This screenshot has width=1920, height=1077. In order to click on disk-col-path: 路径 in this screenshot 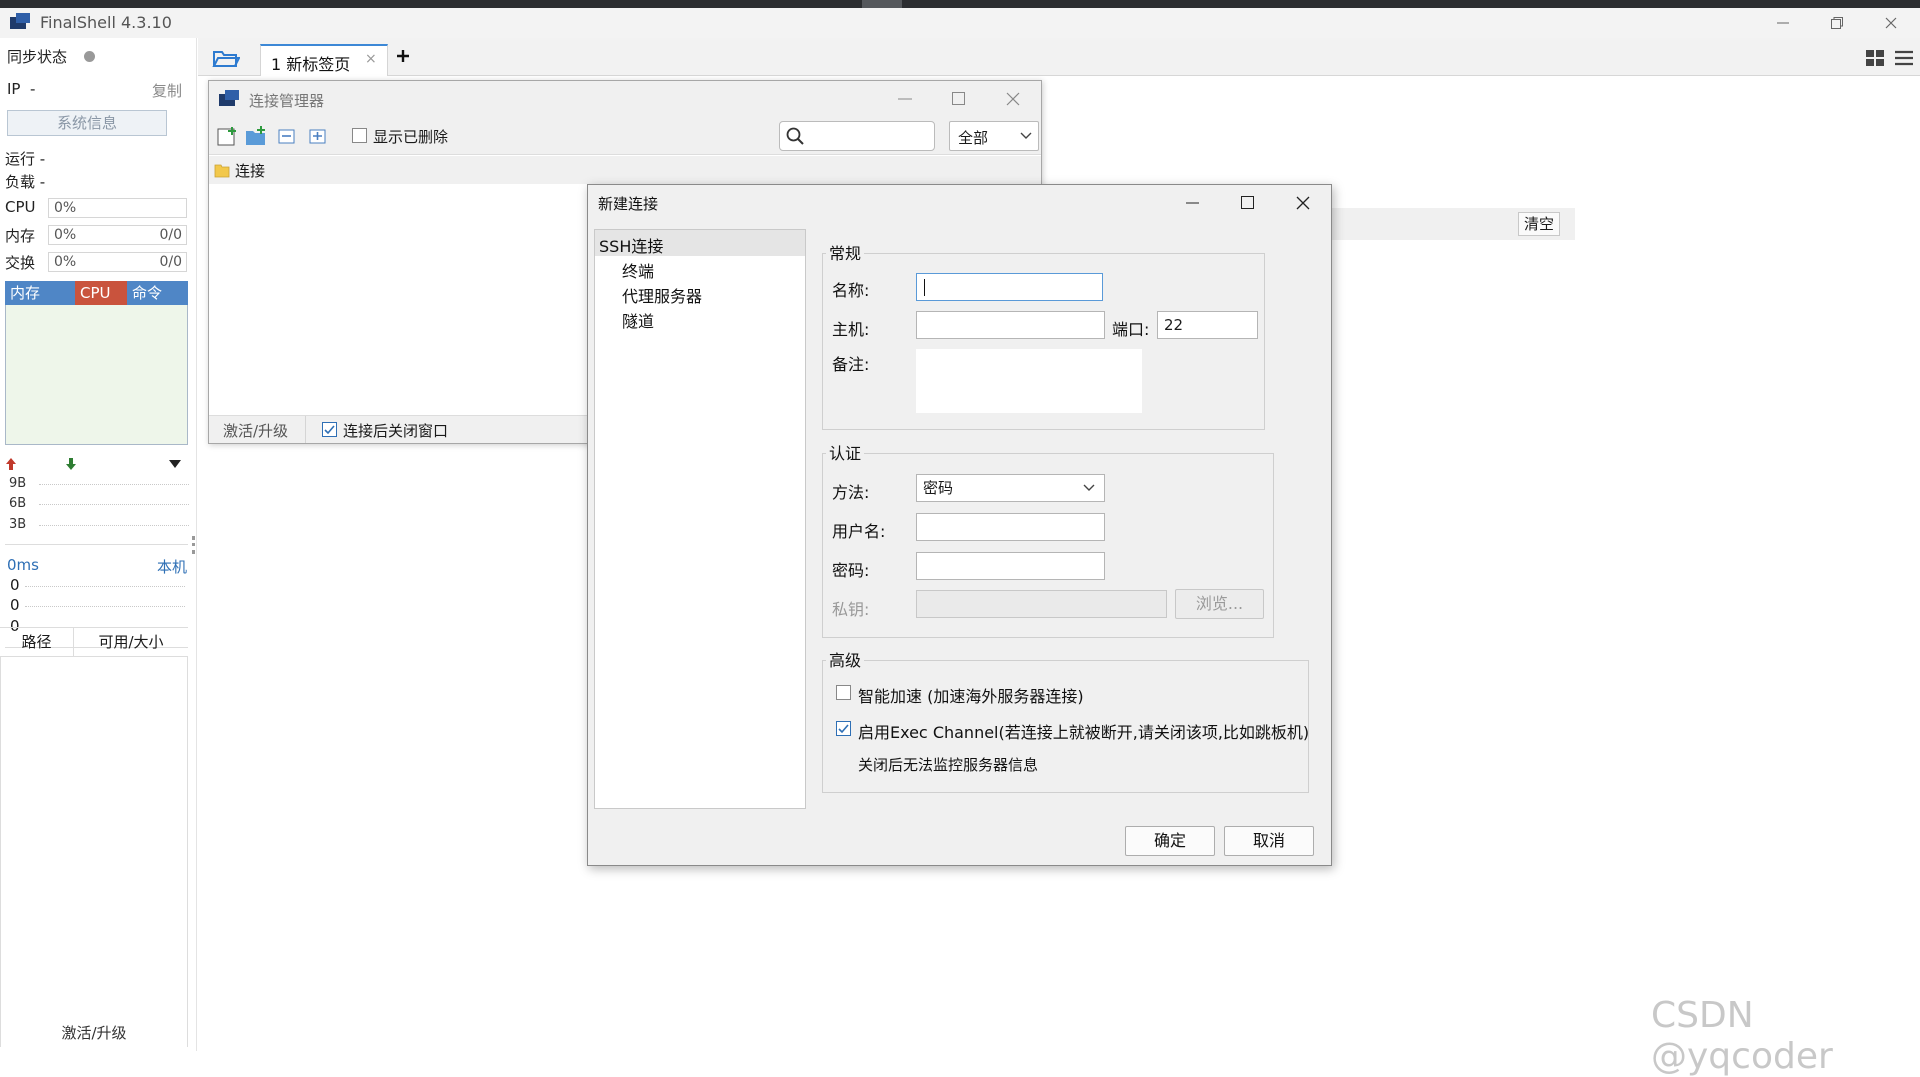, I will do `click(37, 642)`.